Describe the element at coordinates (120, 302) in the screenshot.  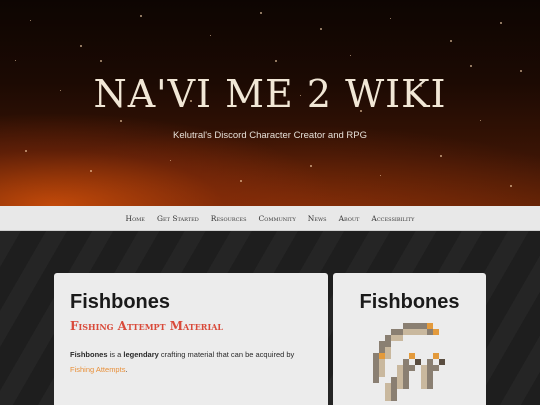
I see `article-title: Fishbones` at that location.